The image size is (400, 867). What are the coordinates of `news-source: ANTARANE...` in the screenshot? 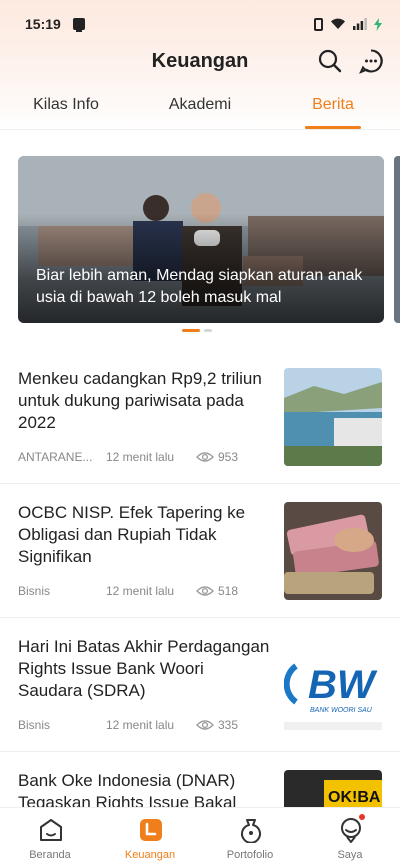 It's located at (55, 457).